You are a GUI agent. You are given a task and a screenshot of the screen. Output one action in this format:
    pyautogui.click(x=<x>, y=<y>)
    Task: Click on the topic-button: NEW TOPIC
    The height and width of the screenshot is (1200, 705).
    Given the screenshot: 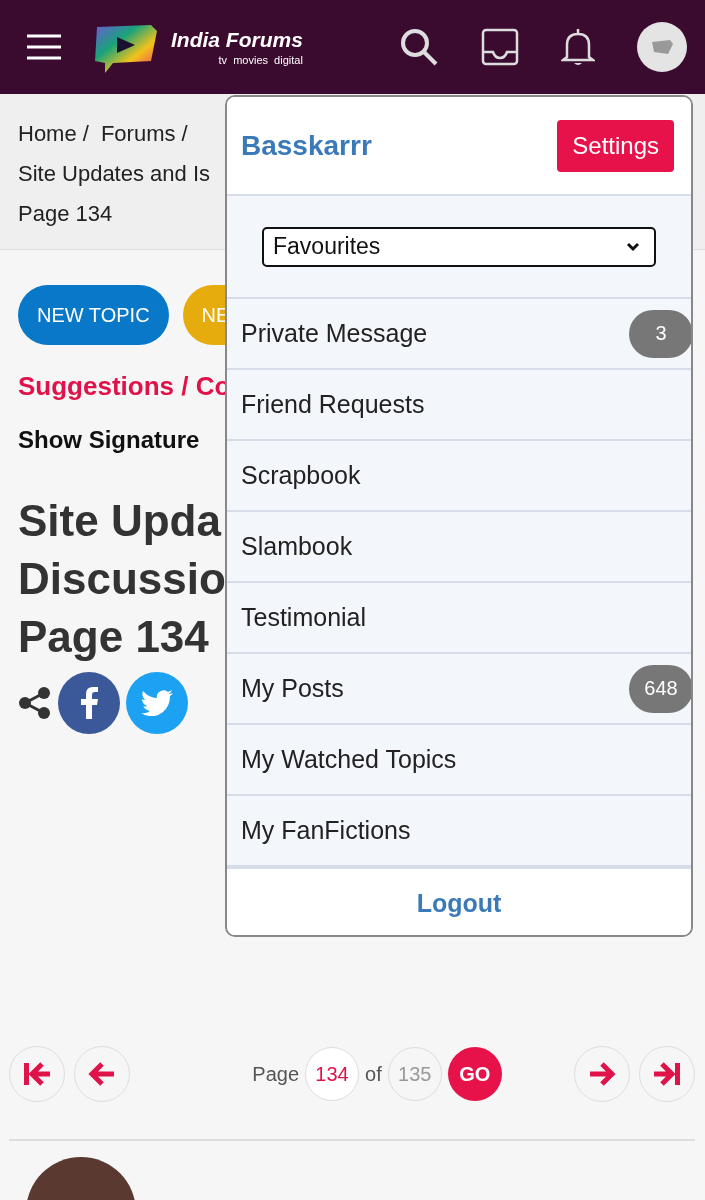 What is the action you would take?
    pyautogui.click(x=93, y=315)
    